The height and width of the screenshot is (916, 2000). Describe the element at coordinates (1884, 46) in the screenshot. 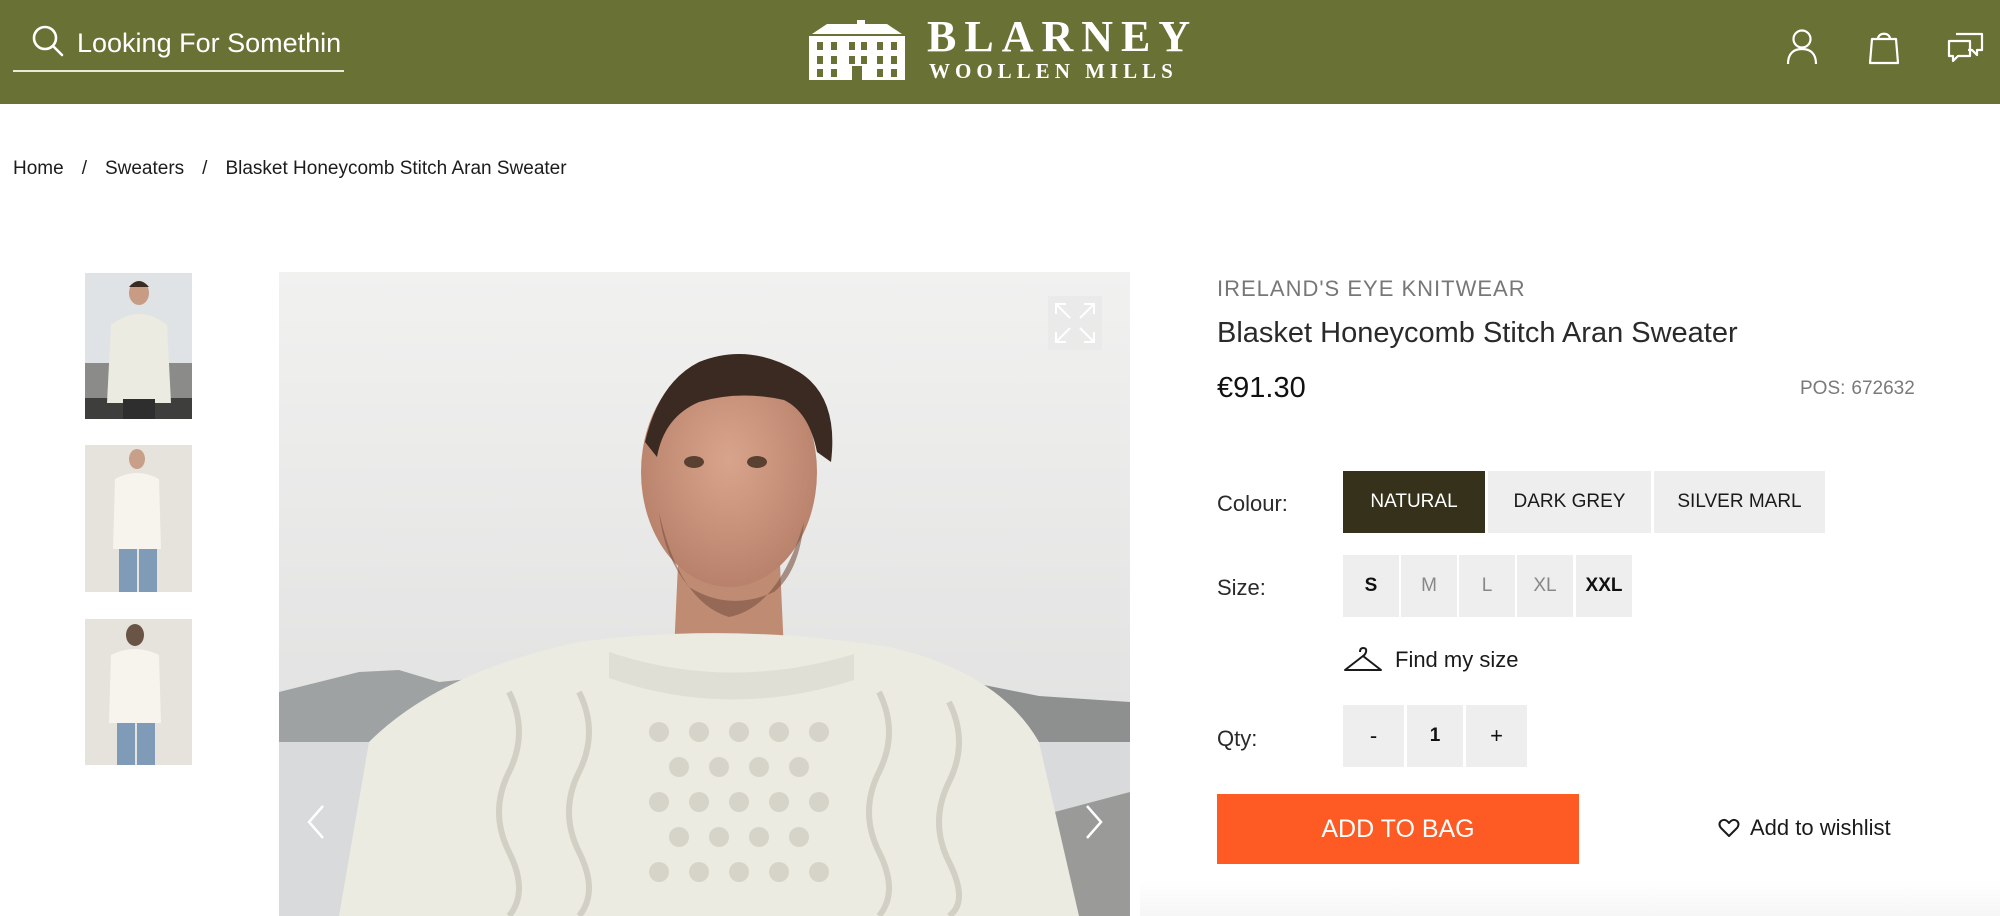

I see `bag-icon` at that location.